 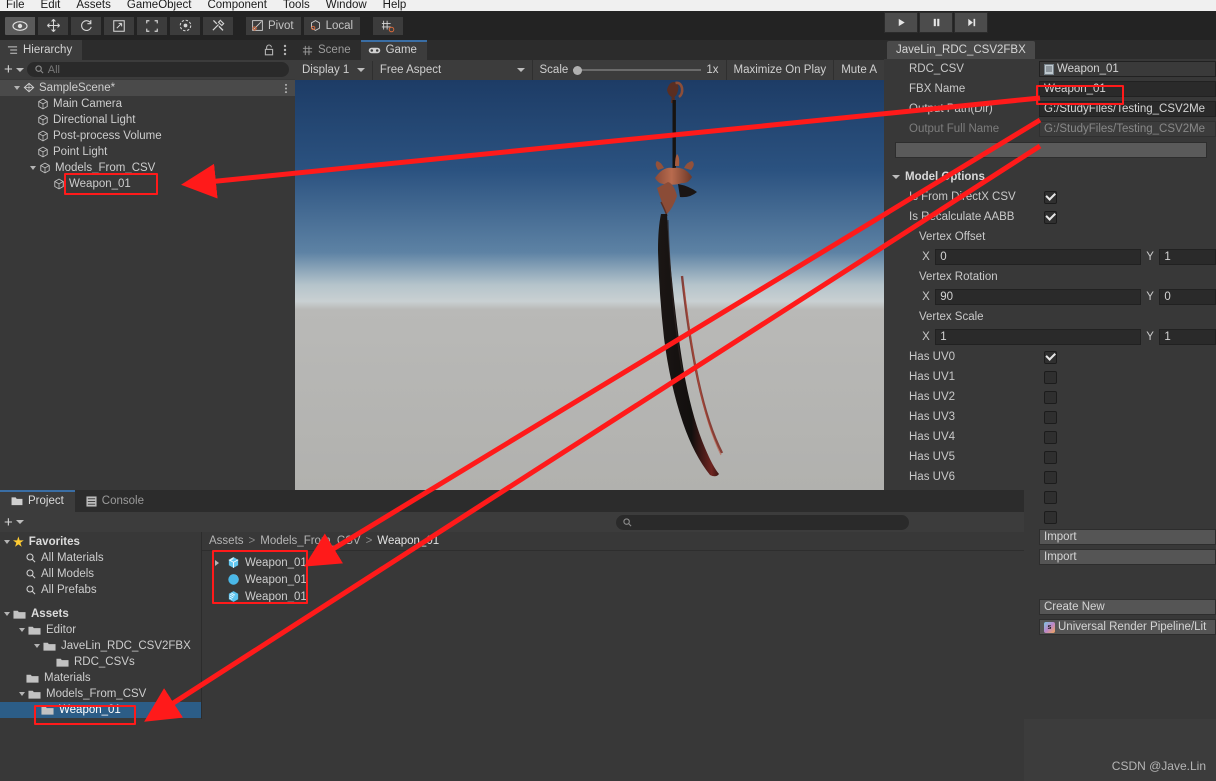 What do you see at coordinates (8, 522) in the screenshot?
I see `project-add-button: +` at bounding box center [8, 522].